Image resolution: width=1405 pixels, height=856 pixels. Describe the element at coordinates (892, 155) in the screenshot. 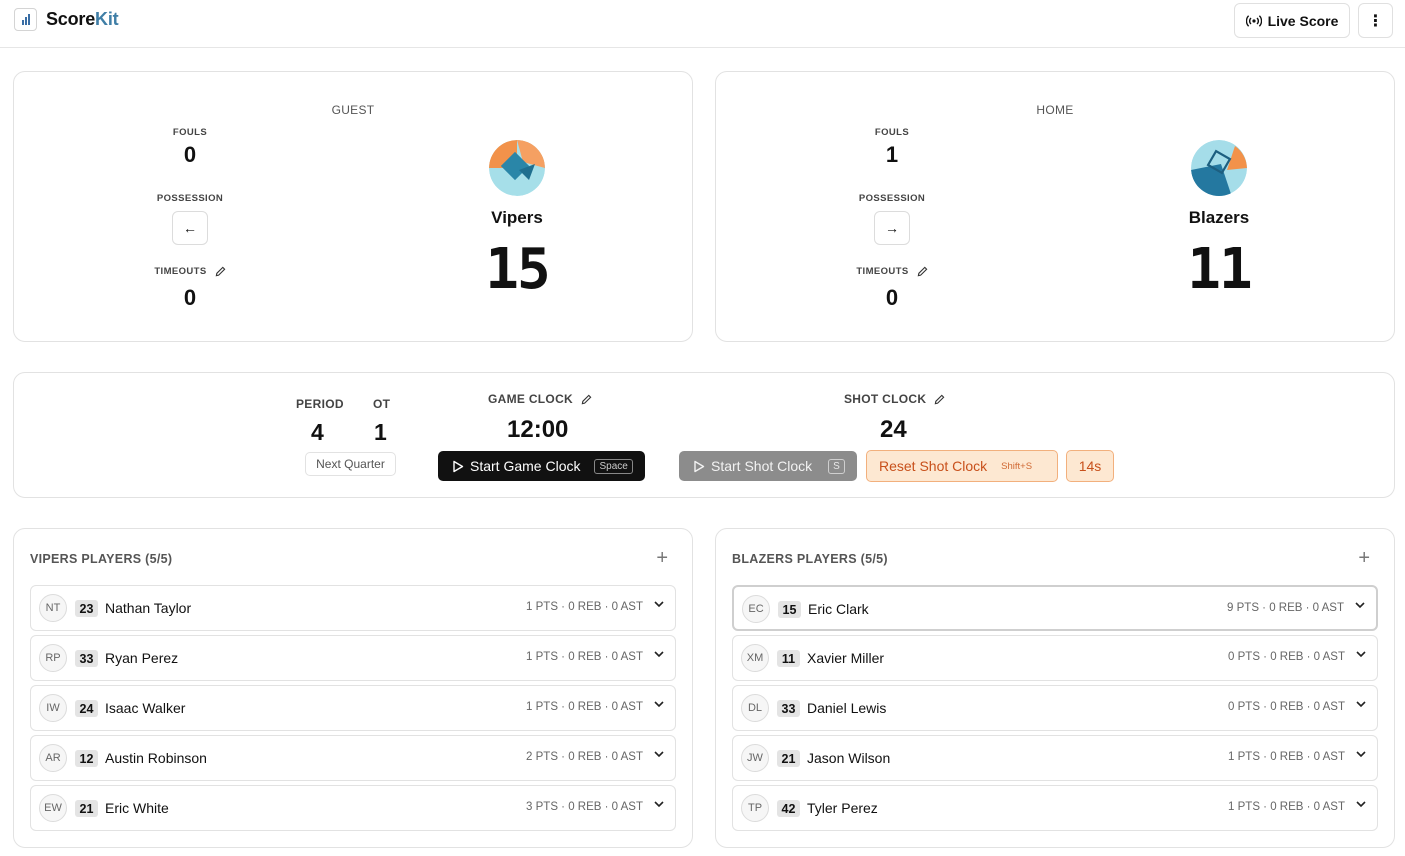

I see `home-fouls-value: 1` at that location.